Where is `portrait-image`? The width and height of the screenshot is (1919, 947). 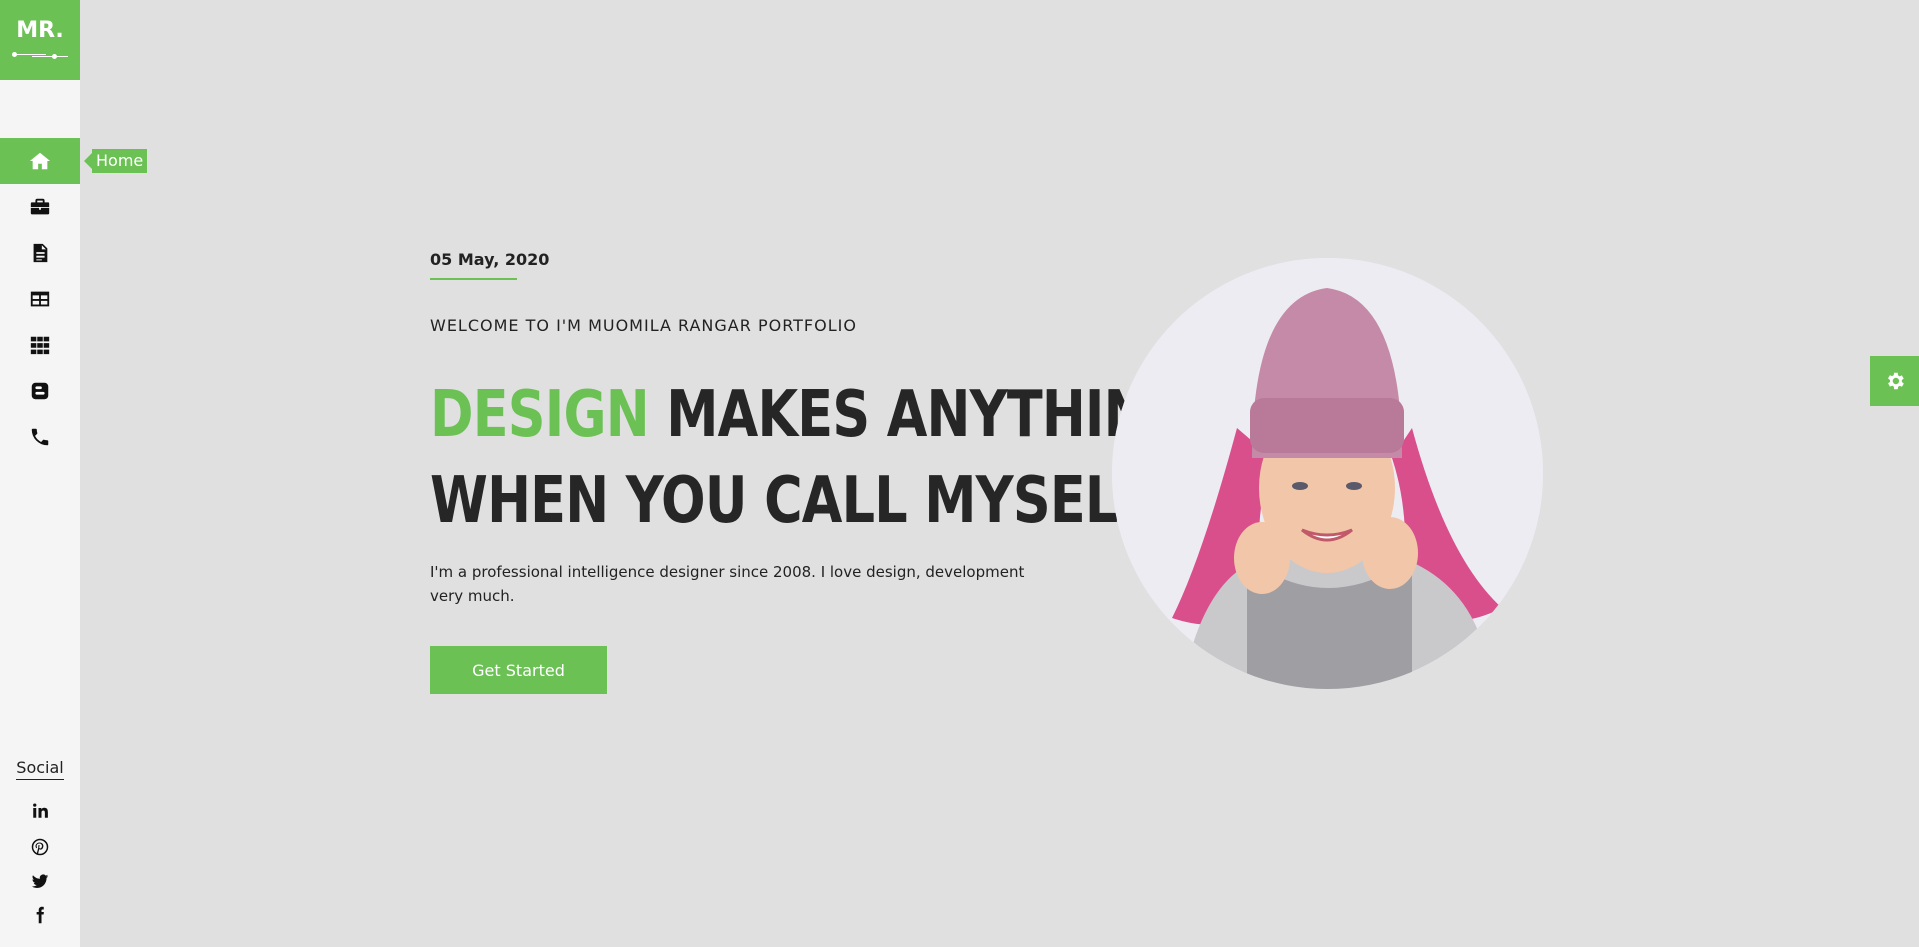 portrait-image is located at coordinates (1327, 473).